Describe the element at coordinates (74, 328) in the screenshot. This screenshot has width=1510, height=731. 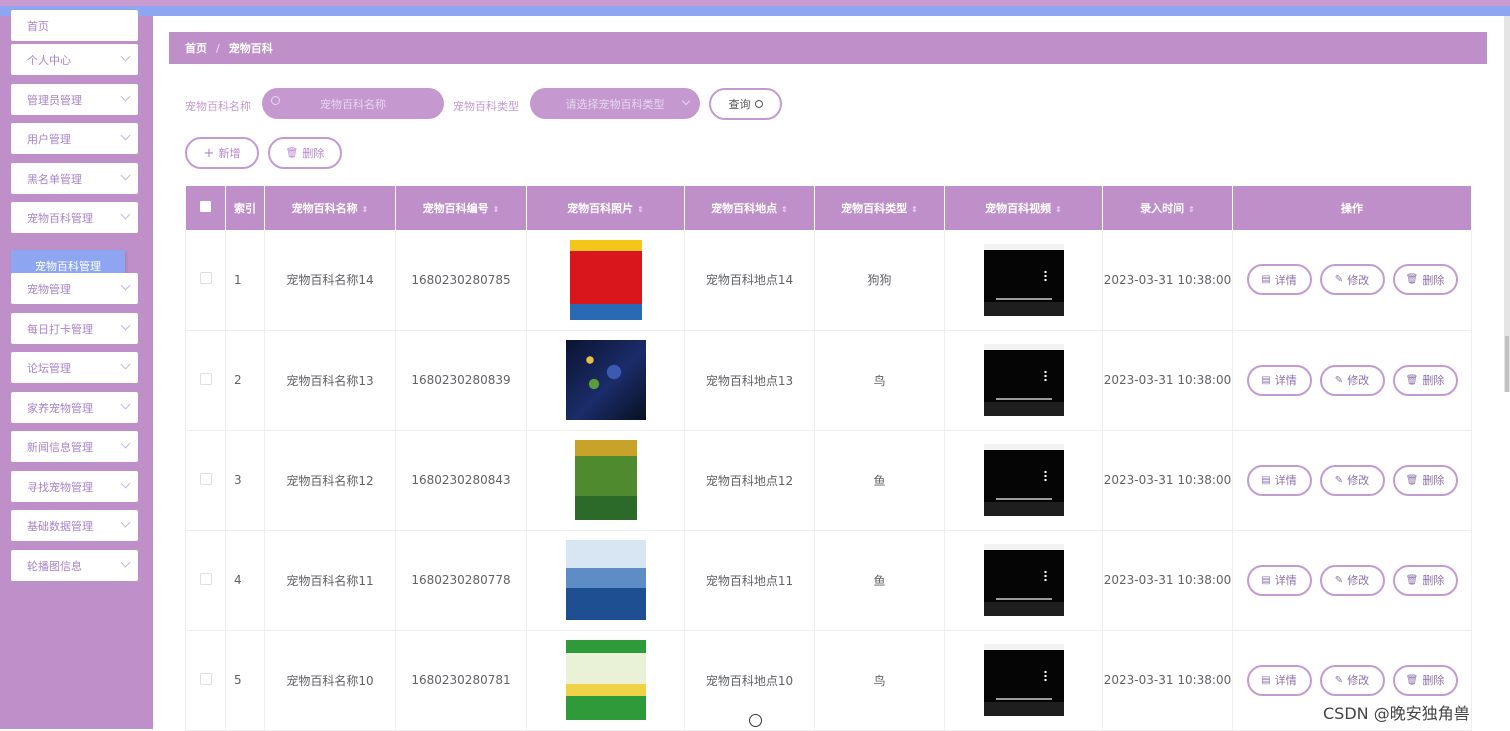
I see `sidebar-item-daily-checkin: 每日打卡管理` at that location.